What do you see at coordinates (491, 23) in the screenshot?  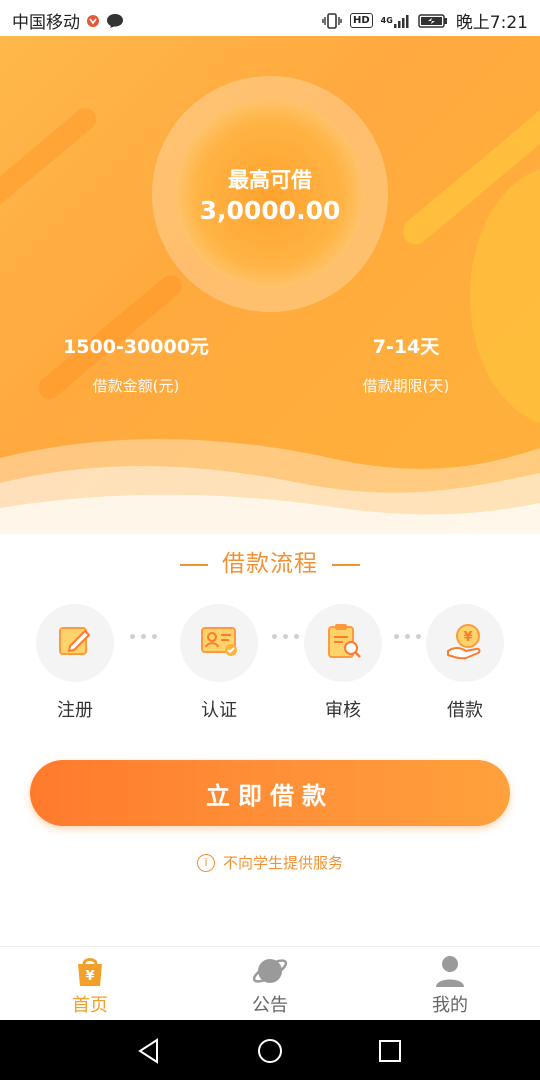 I see `clock-label: 晚上7:21` at bounding box center [491, 23].